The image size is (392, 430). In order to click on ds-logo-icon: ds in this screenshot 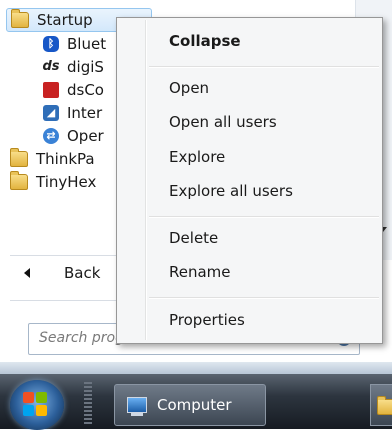, I will do `click(51, 66)`.